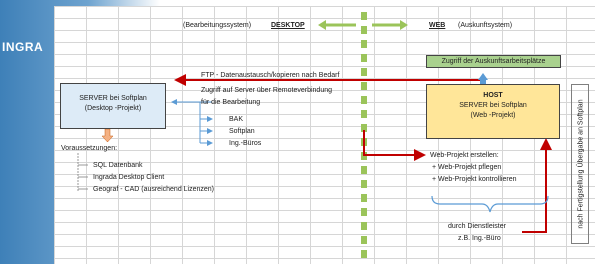 The image size is (595, 264). Describe the element at coordinates (467, 167) in the screenshot. I see `web-project-item-1: + Web-Projekt pflegen` at that location.